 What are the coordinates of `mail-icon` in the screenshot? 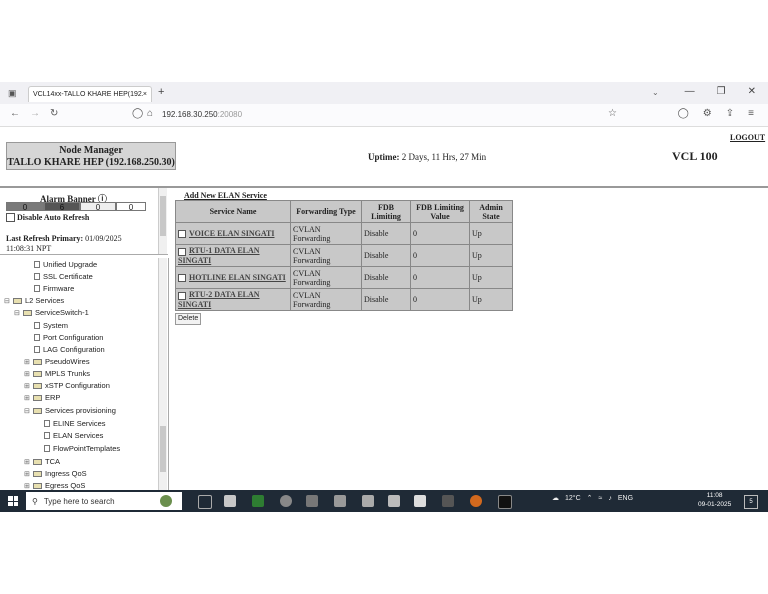 It's located at (368, 501).